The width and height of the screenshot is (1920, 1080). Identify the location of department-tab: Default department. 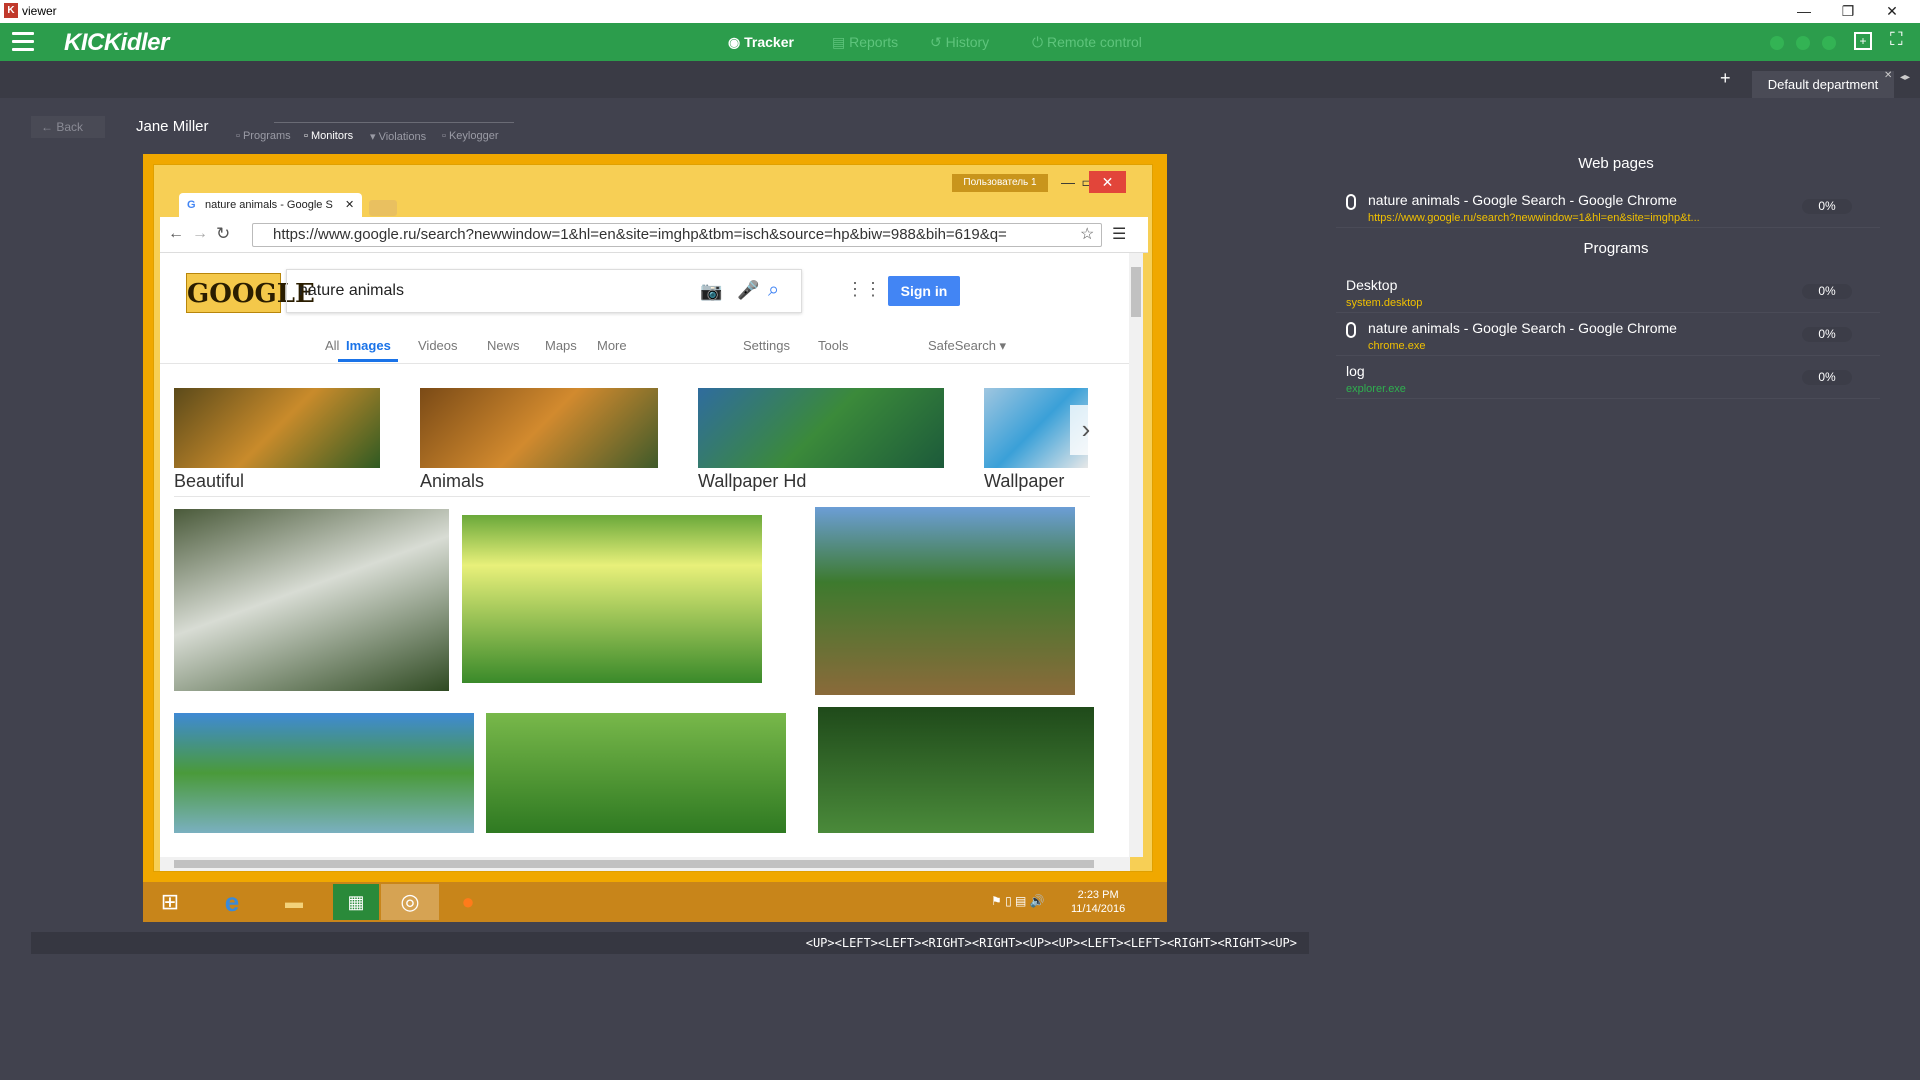
(1823, 84).